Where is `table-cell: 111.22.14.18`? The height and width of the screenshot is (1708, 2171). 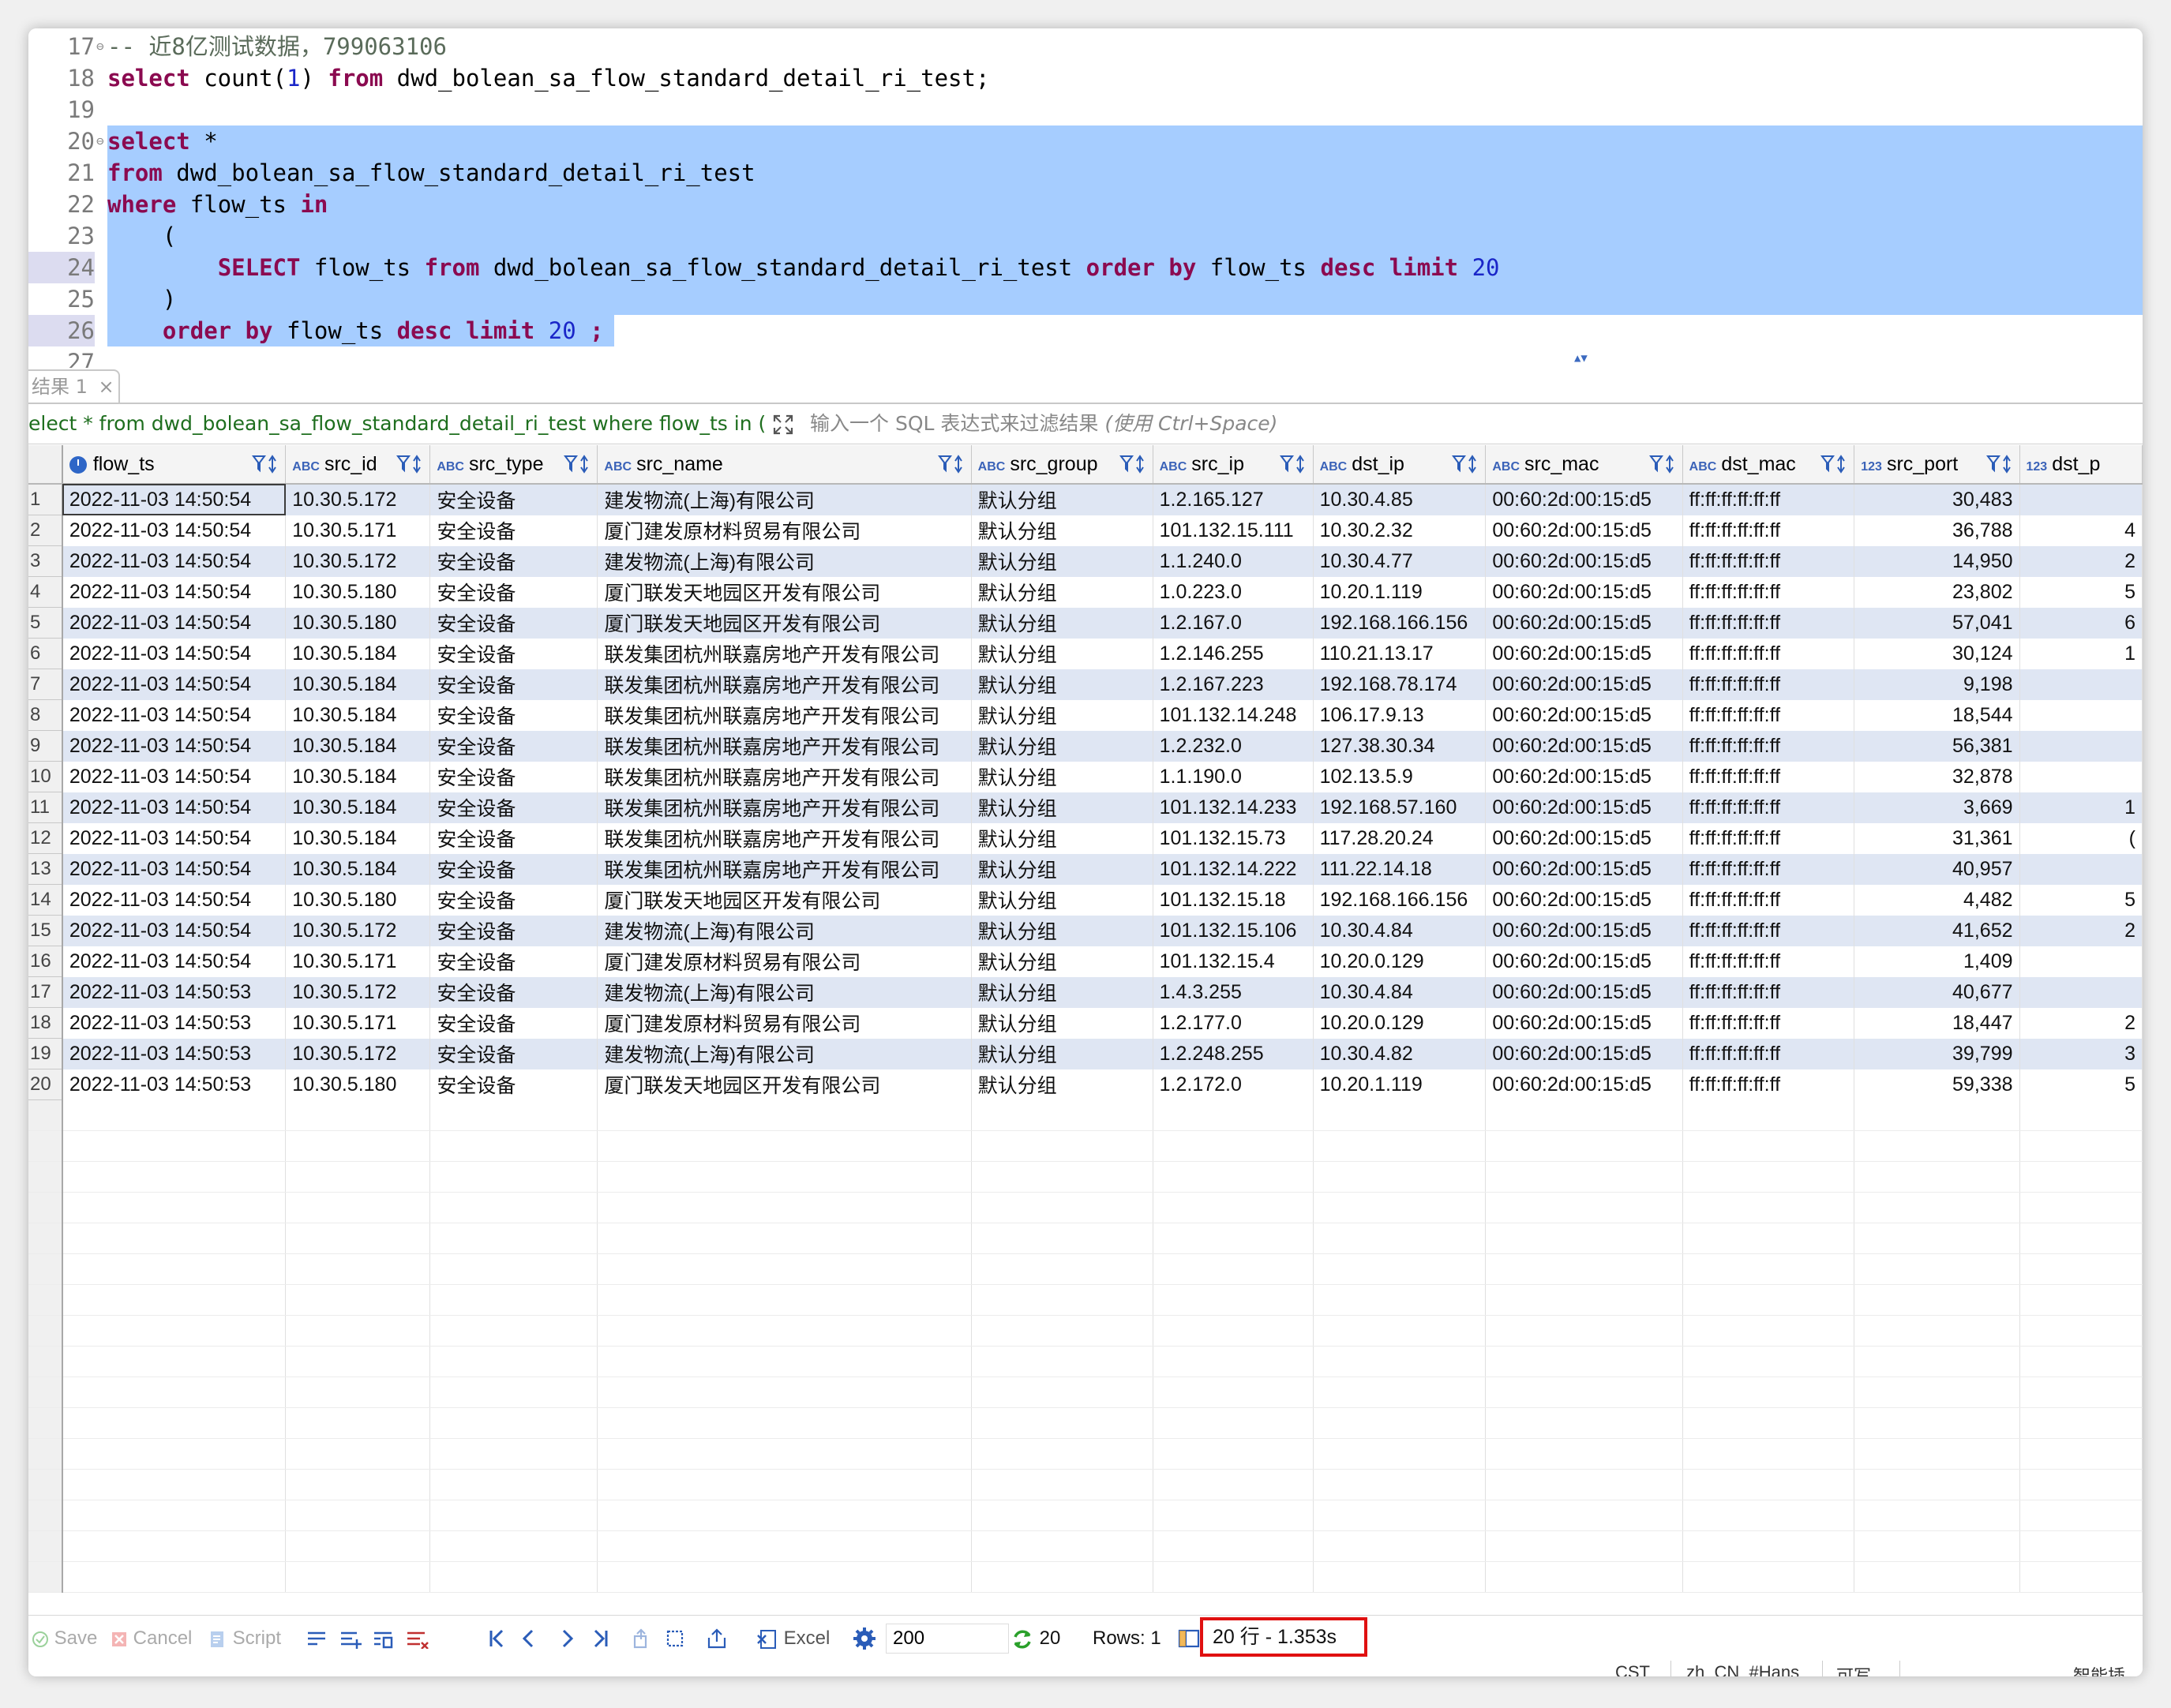 table-cell: 111.22.14.18 is located at coordinates (1400, 869).